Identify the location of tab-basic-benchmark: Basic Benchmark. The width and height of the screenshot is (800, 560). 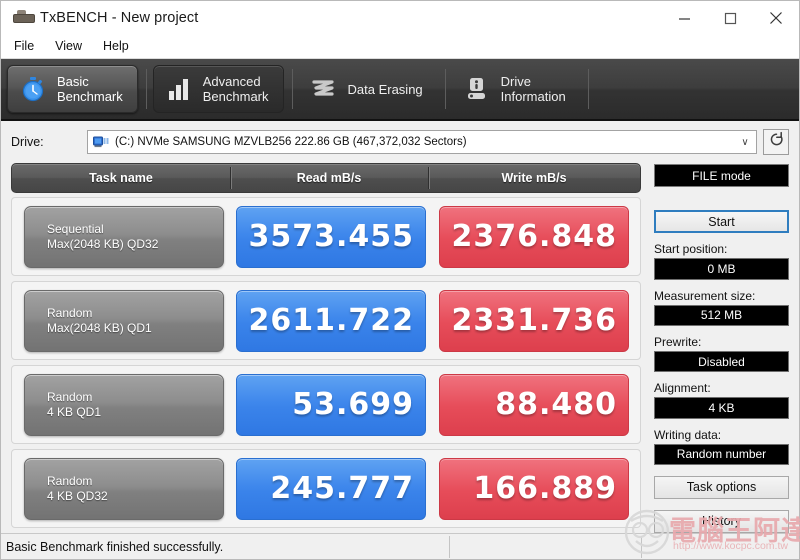
(72, 89).